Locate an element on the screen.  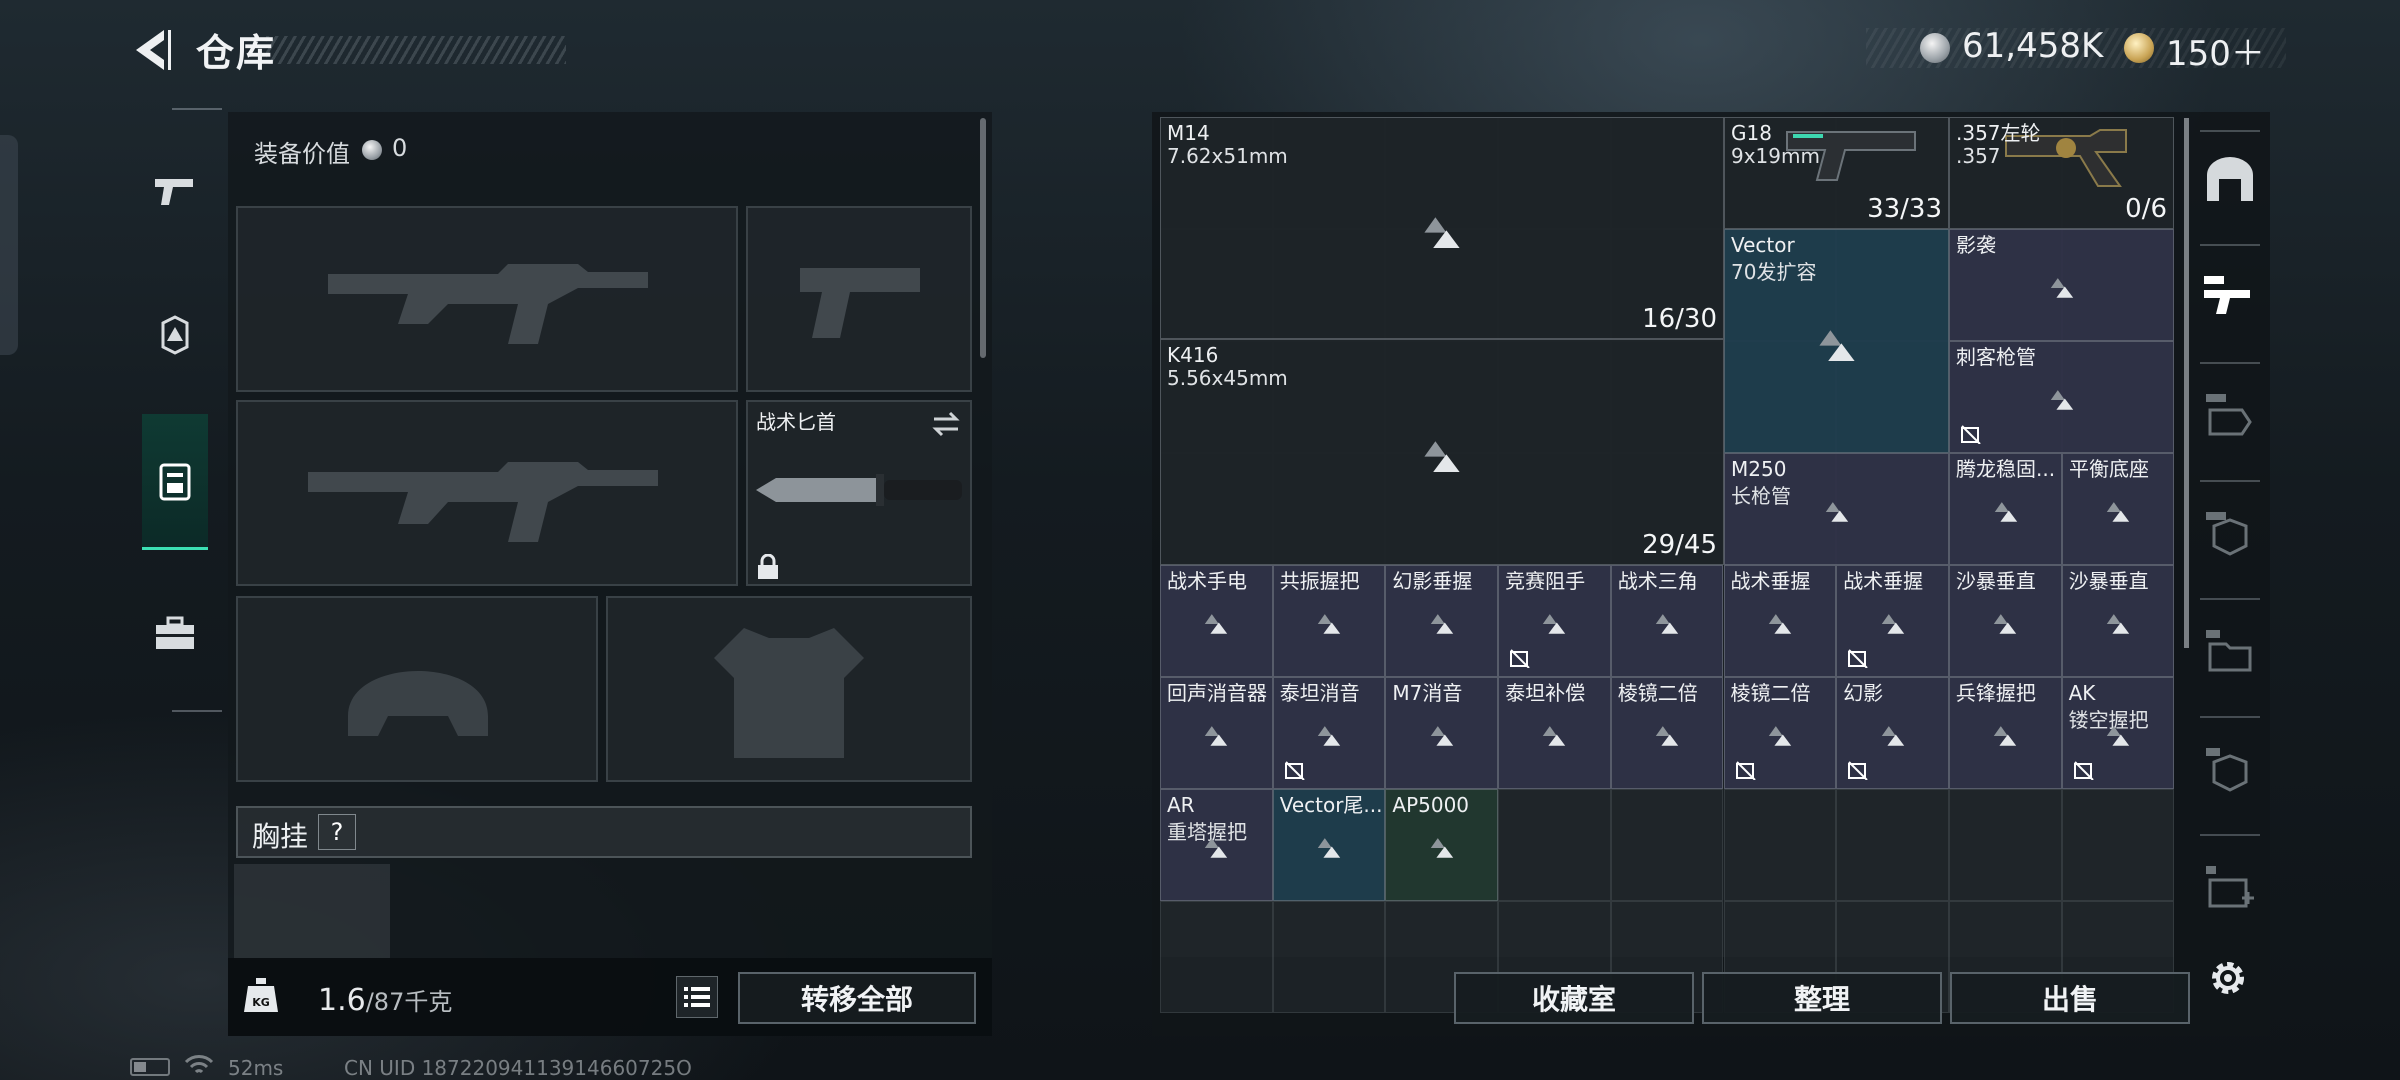
item-name: 共振握把 is located at coordinates (1319, 581).